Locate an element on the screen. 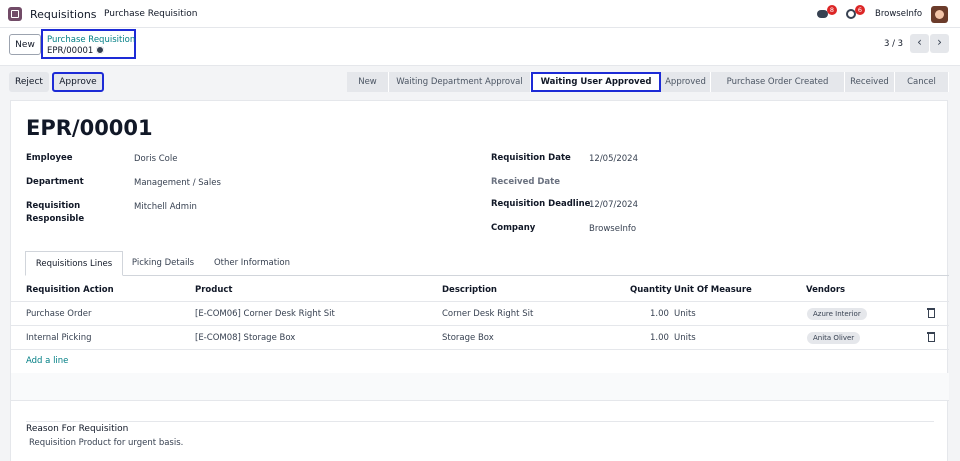 This screenshot has height=461, width=960. requisition-deadline-label: Requisition Deadline is located at coordinates (541, 204).